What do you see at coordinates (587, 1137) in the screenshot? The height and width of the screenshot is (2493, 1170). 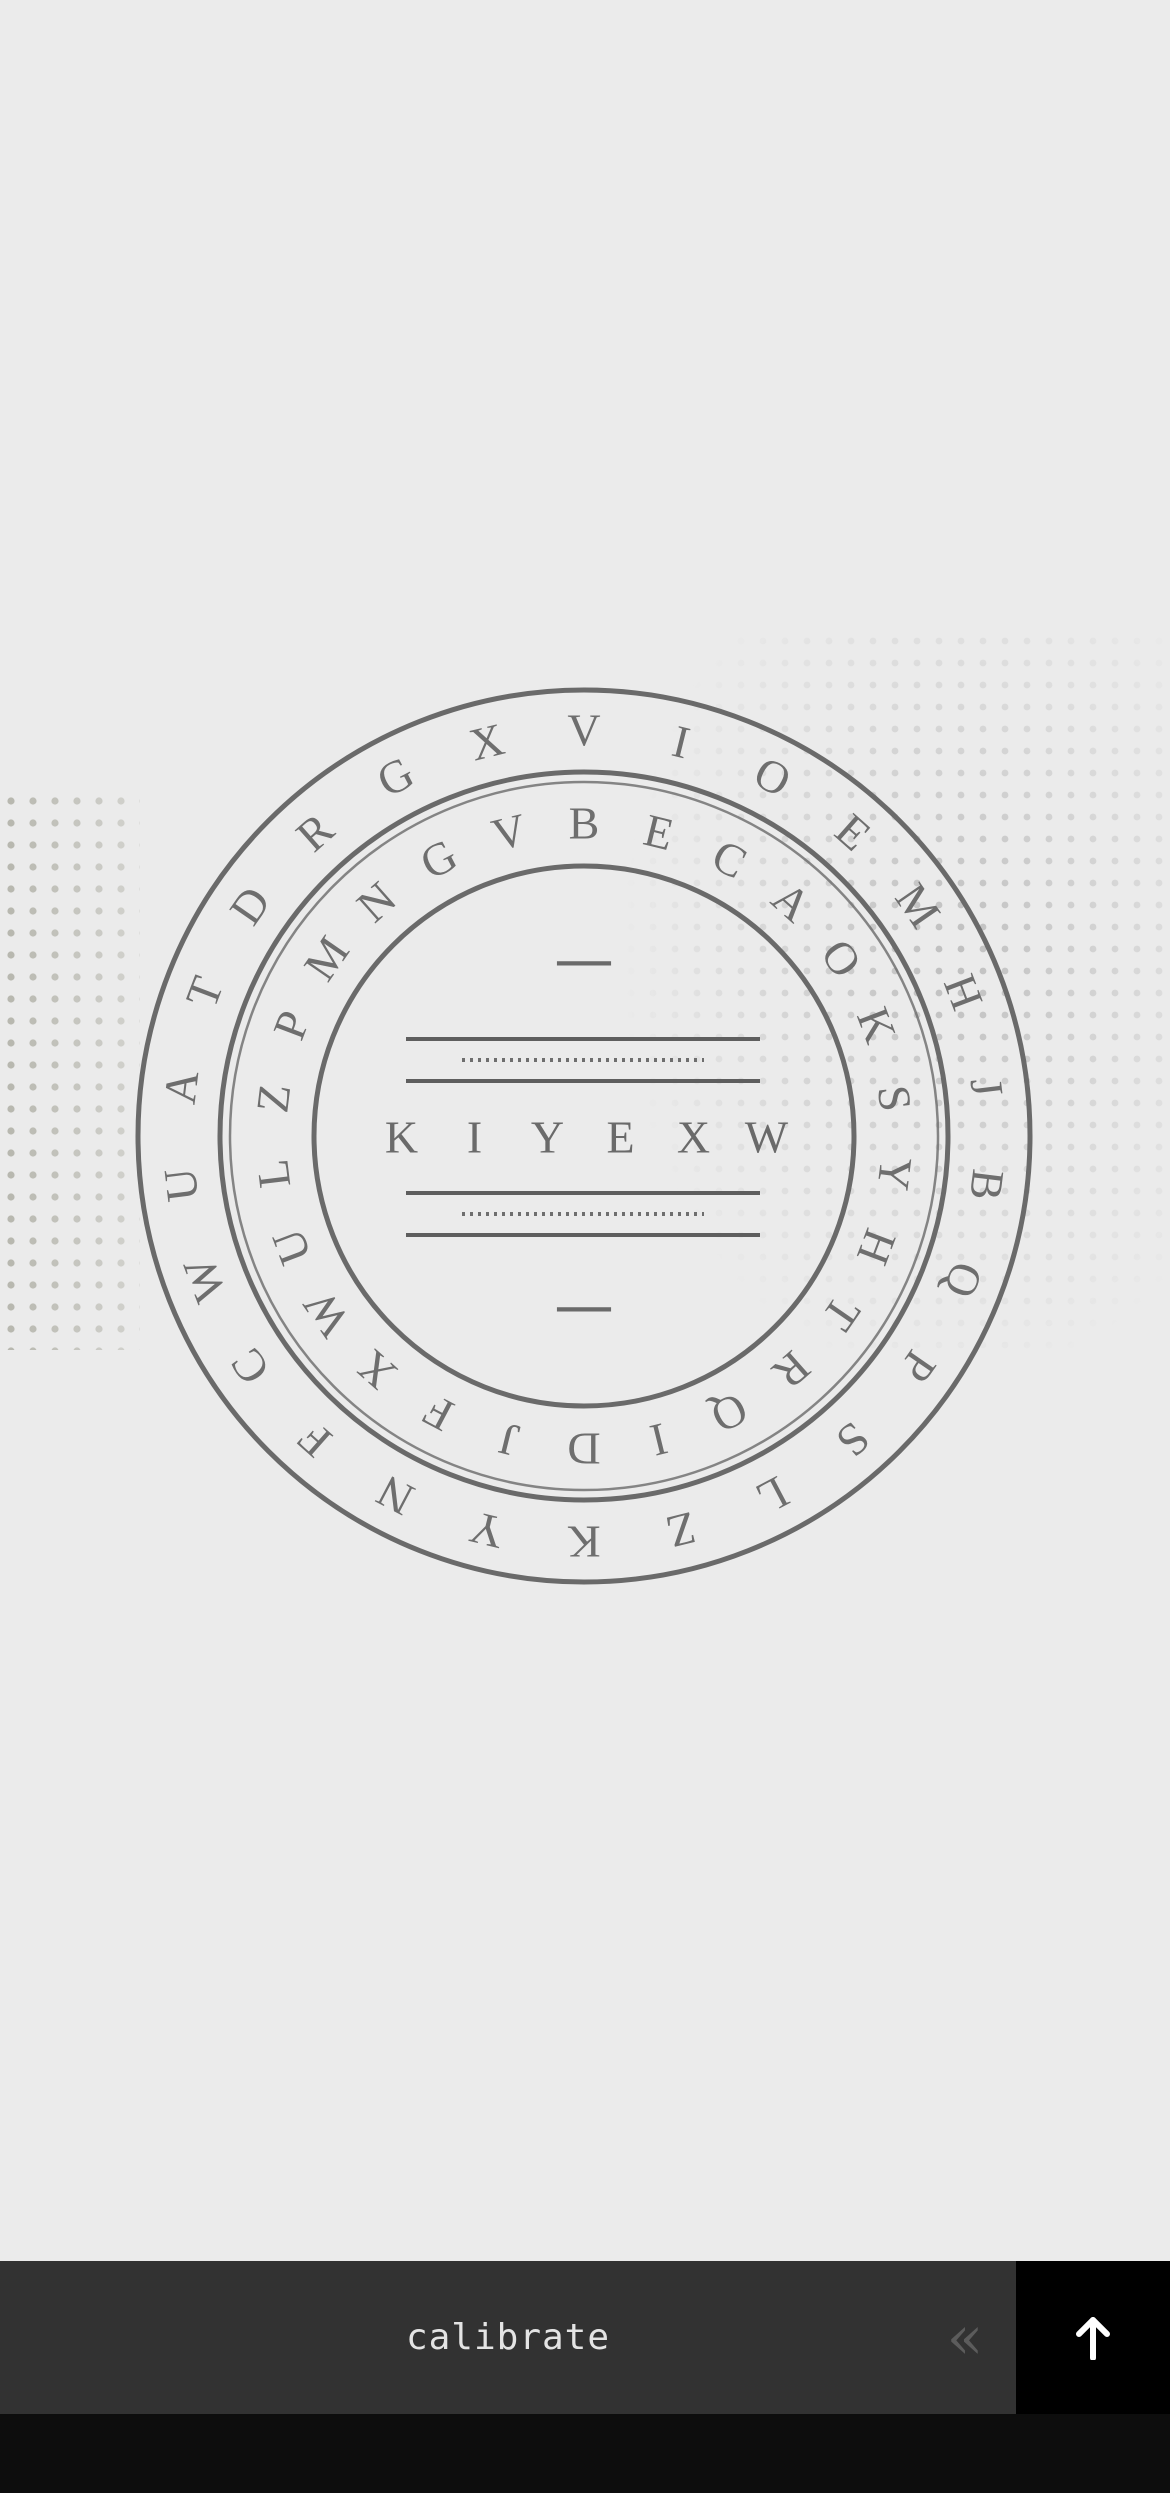 I see `result-word: KIYEXW` at bounding box center [587, 1137].